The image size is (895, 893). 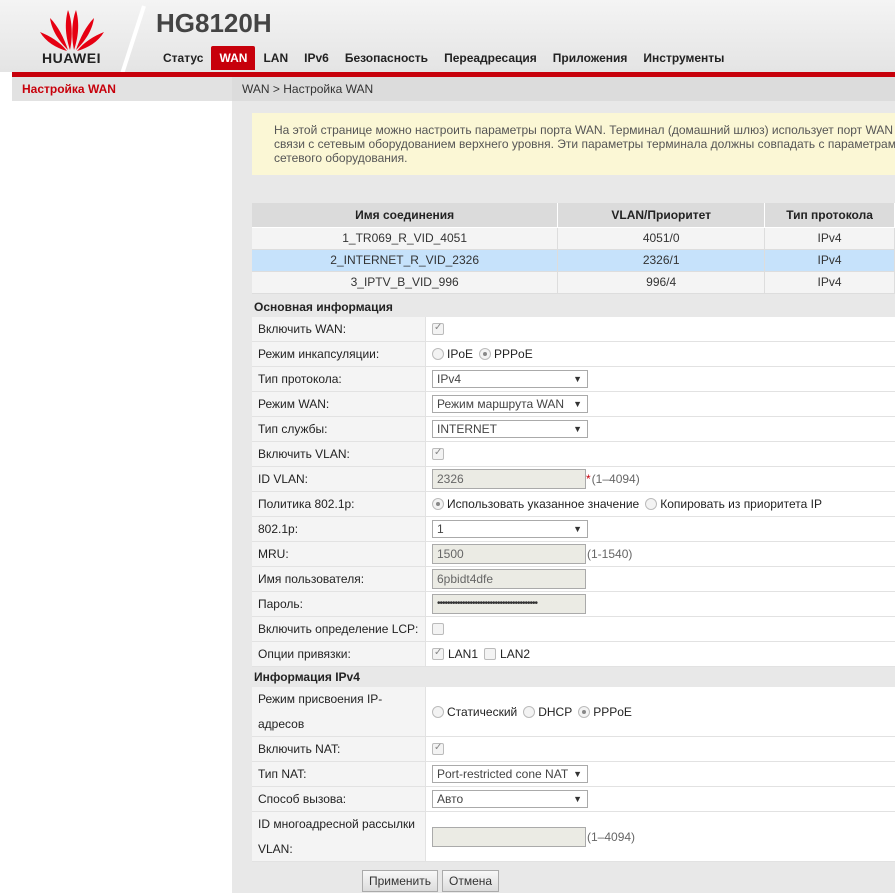 I want to click on policy-specified-radio, so click(x=438, y=504).